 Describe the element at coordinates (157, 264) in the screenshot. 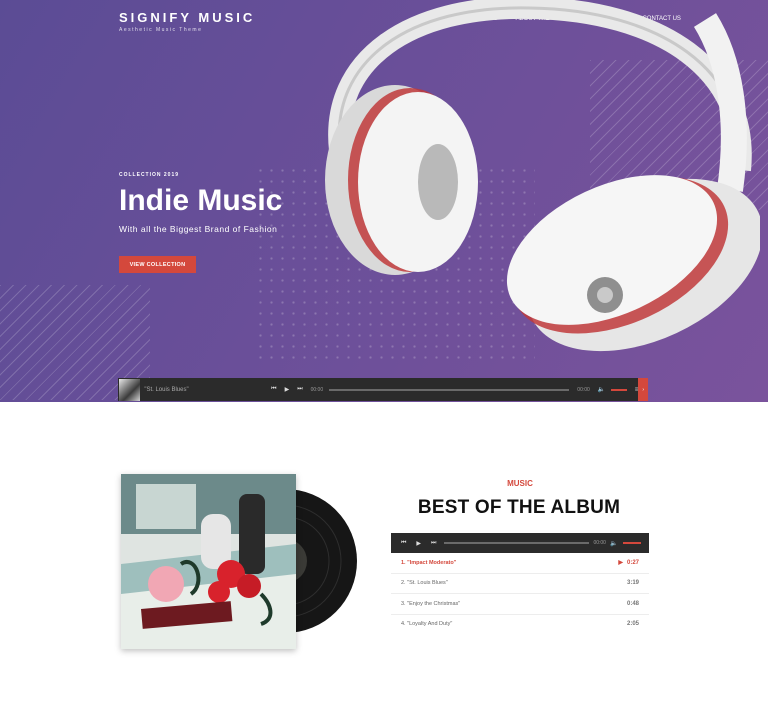

I see `view-collection-button: VIEW COLLECTION` at that location.